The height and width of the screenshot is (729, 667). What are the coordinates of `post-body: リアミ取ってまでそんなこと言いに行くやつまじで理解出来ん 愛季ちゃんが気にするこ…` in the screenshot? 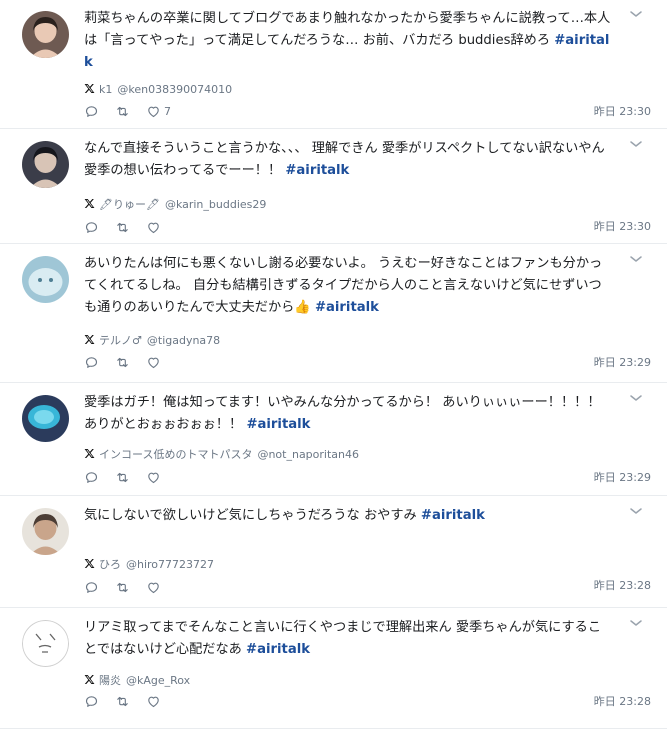 It's located at (343, 638).